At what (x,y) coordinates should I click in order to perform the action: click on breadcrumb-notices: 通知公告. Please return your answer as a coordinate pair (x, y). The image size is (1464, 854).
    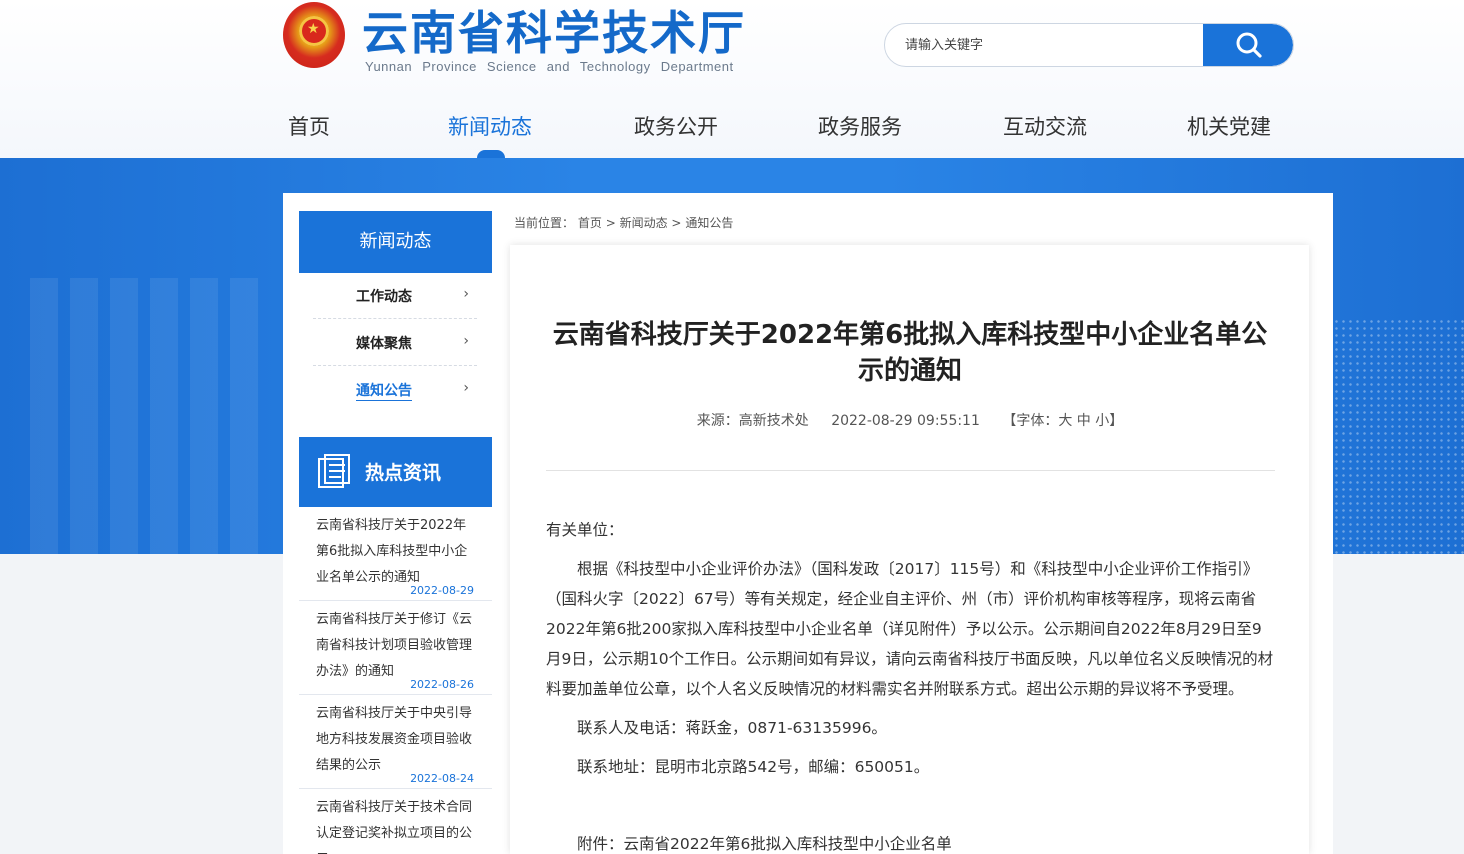
    Looking at the image, I should click on (709, 223).